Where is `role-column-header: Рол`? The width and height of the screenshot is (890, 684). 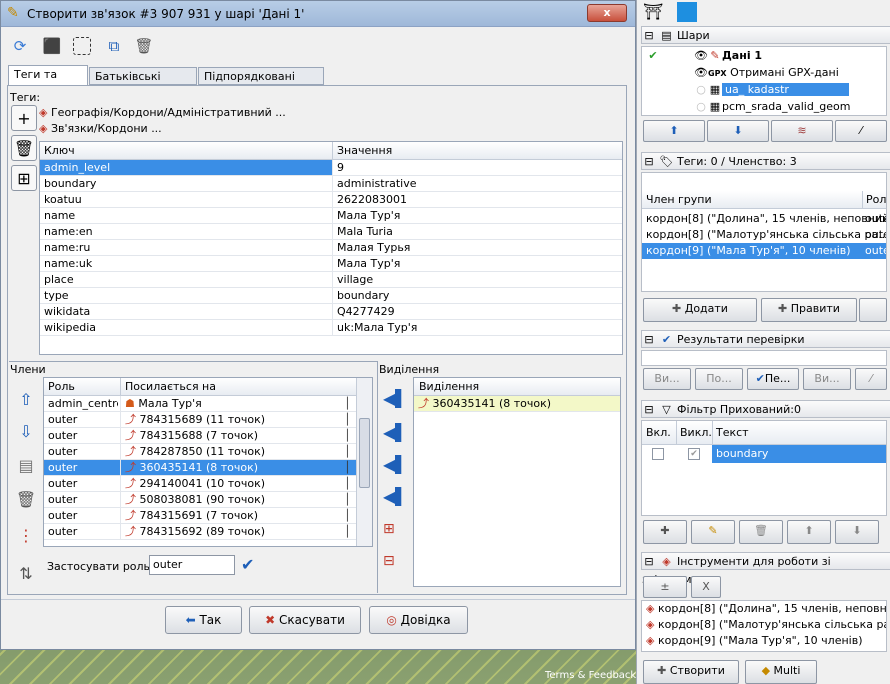 role-column-header: Рол is located at coordinates (874, 199).